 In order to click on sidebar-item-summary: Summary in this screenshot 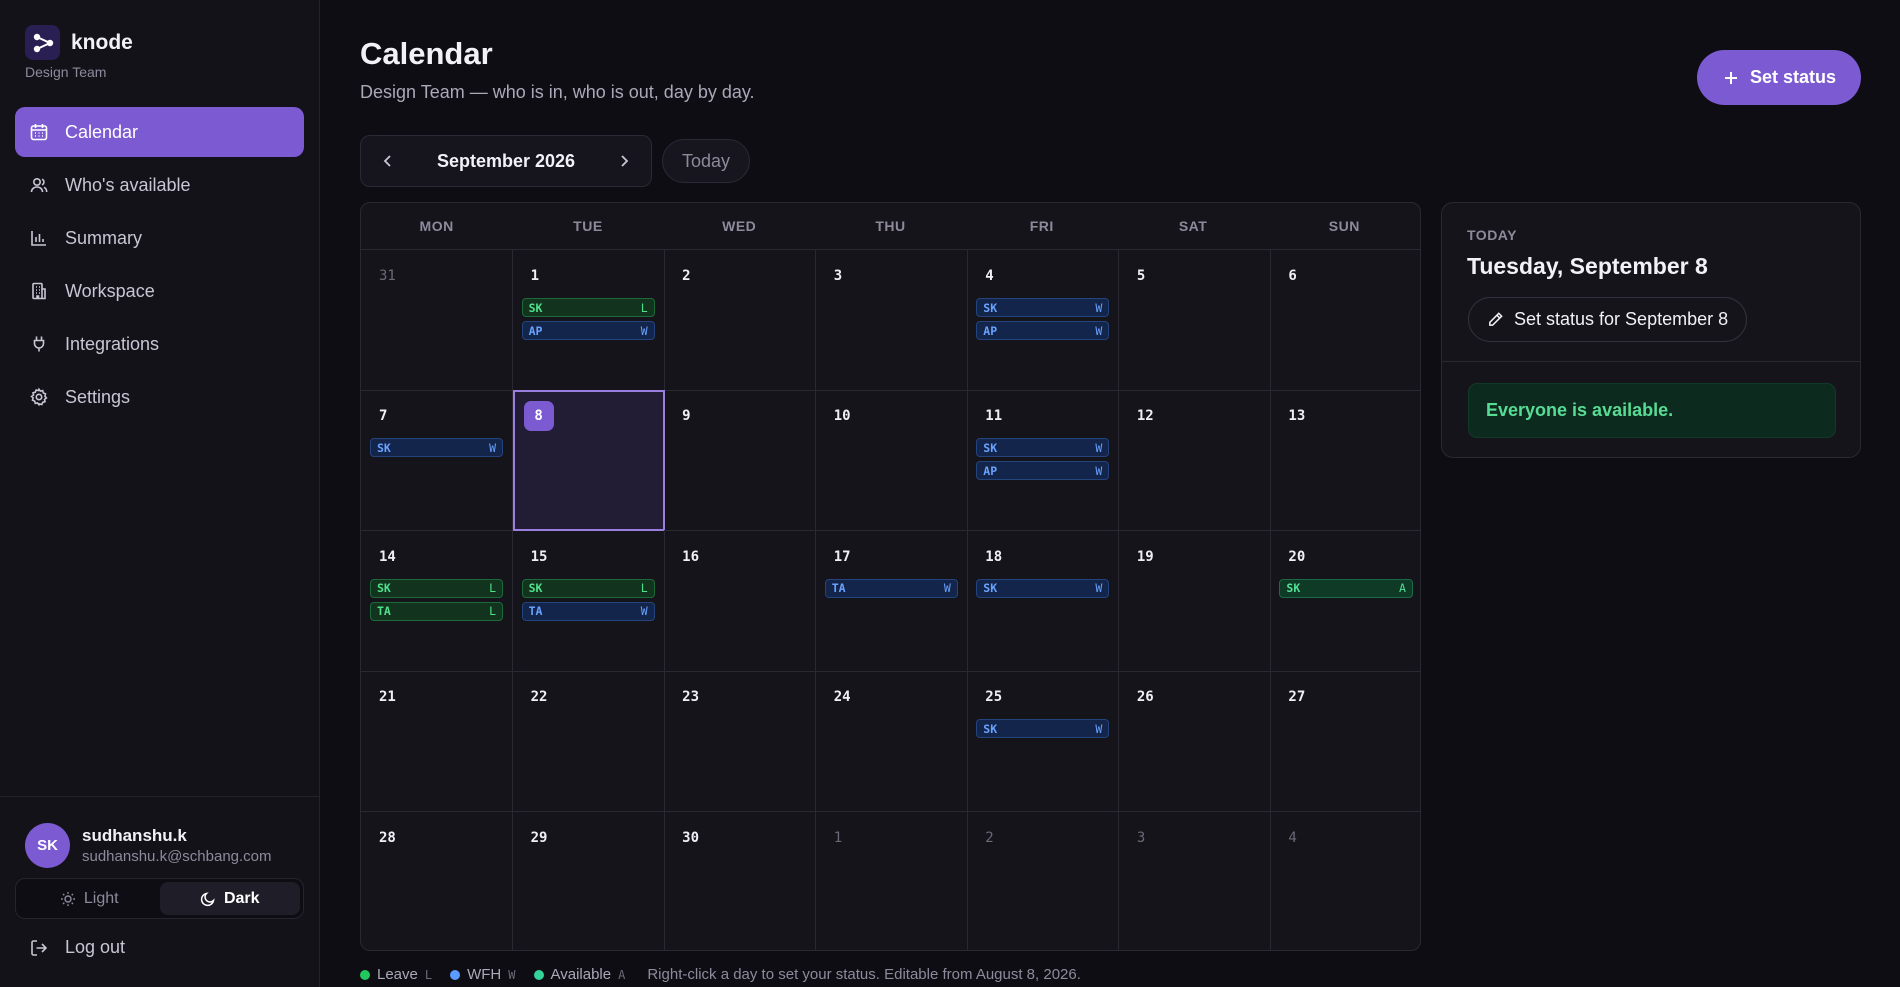, I will do `click(159, 238)`.